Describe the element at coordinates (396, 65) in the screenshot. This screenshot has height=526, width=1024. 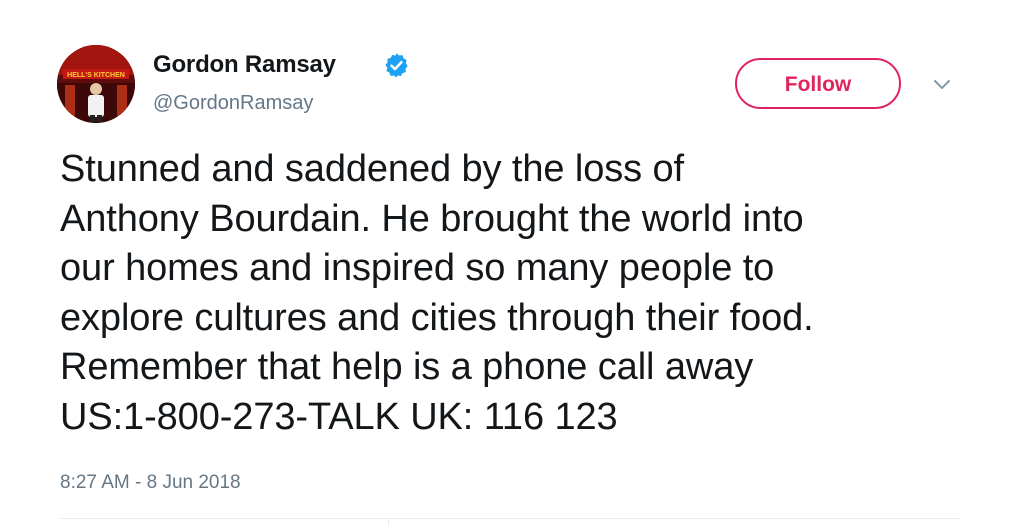
I see `verified-badge-icon` at that location.